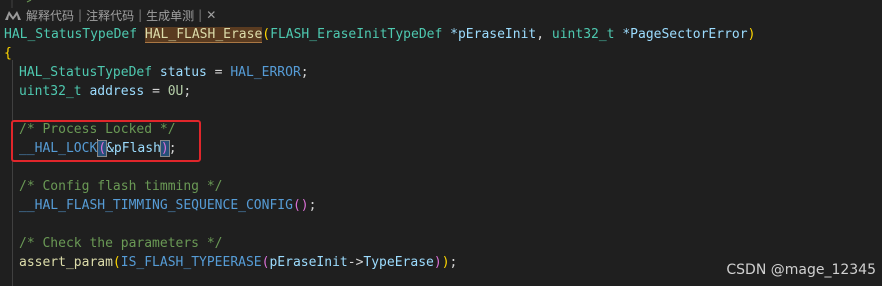  What do you see at coordinates (50, 91) in the screenshot?
I see `type: uint32_t` at bounding box center [50, 91].